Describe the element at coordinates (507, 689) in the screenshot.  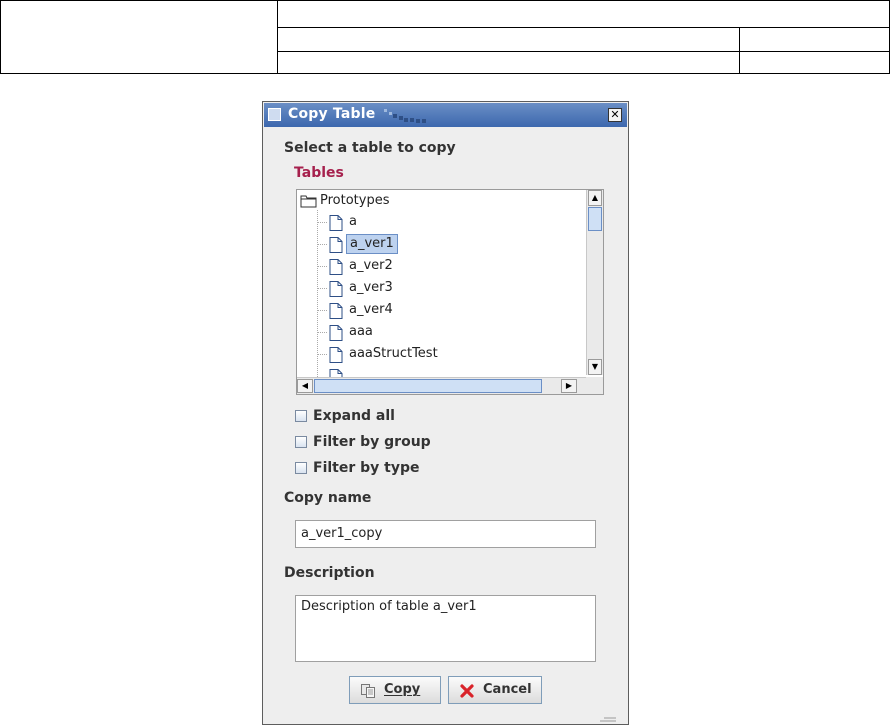
I see `cancel-button-label: Cancel` at that location.